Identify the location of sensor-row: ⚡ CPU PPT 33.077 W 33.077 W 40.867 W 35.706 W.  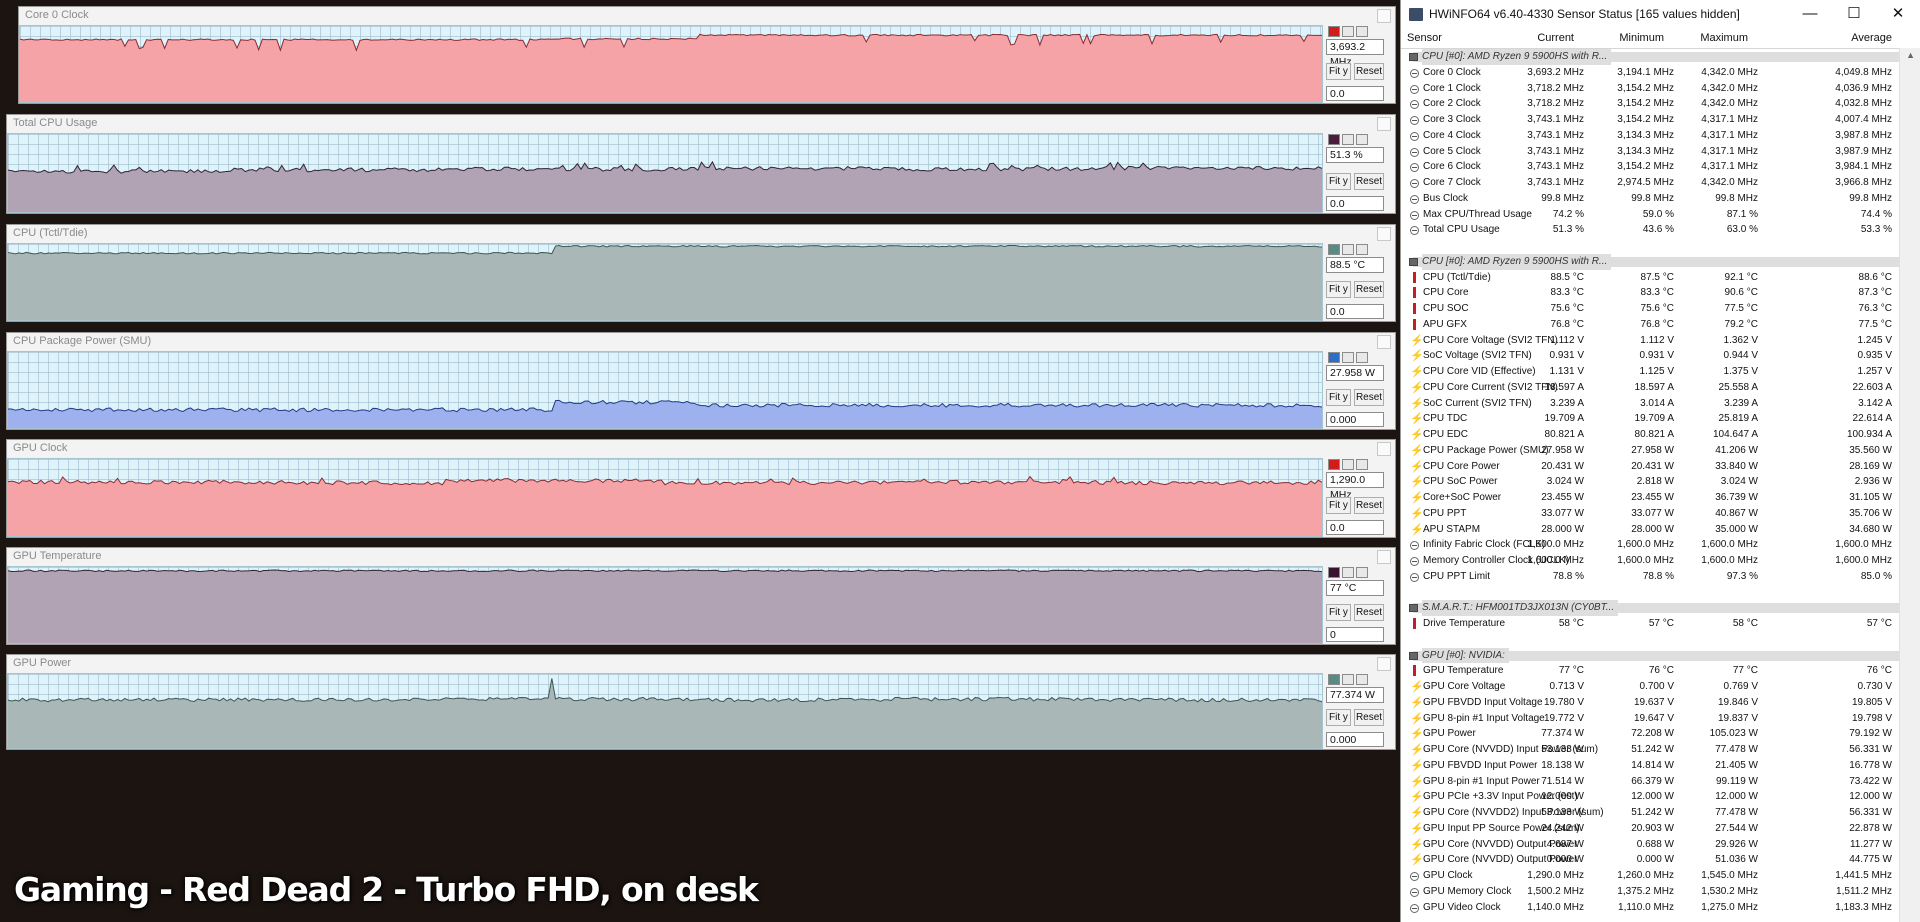
(1660, 514).